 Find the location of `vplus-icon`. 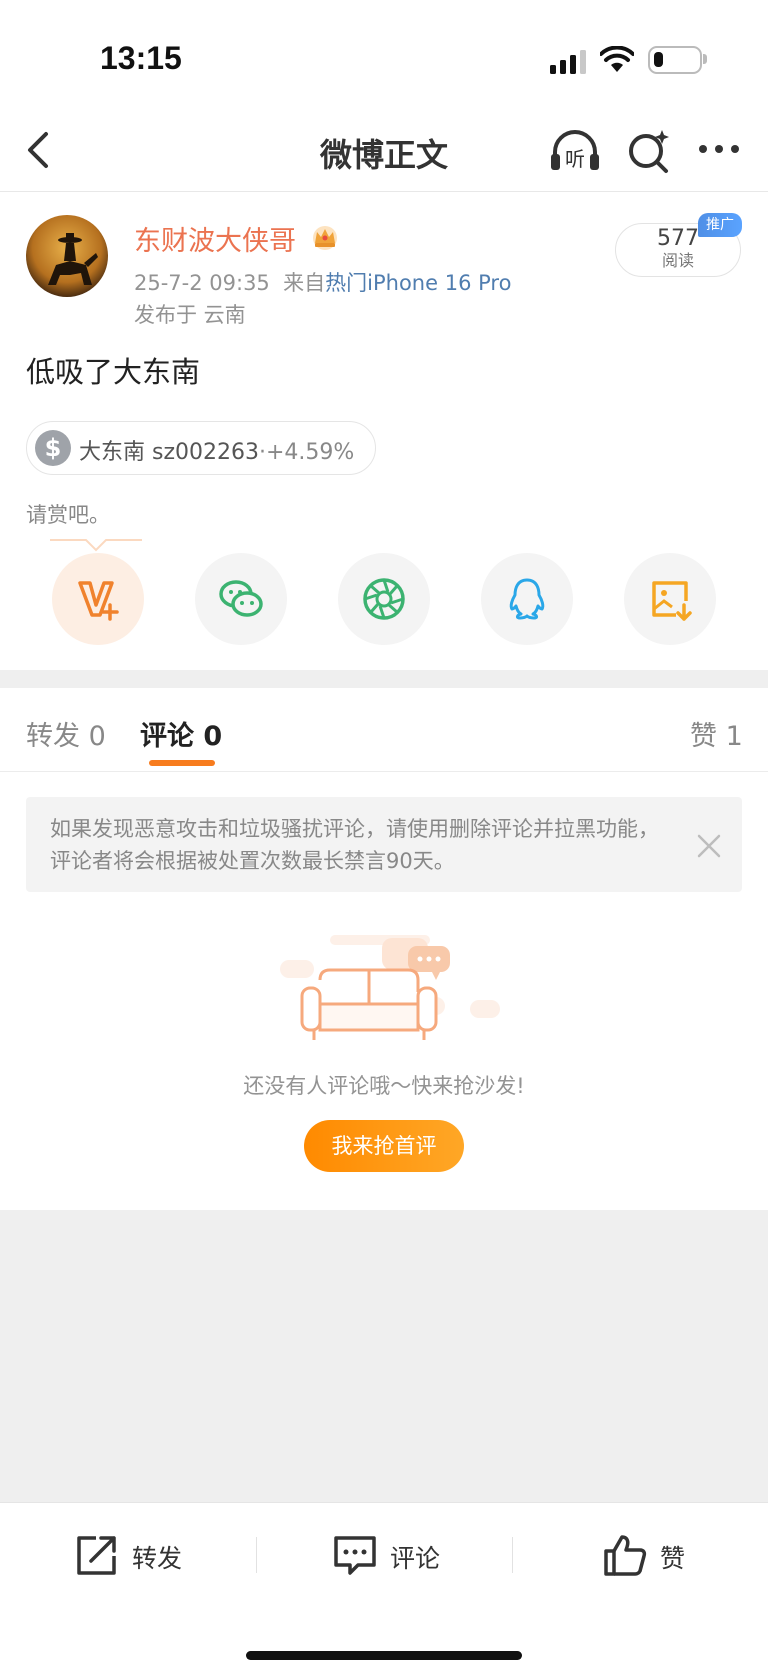

vplus-icon is located at coordinates (98, 601).